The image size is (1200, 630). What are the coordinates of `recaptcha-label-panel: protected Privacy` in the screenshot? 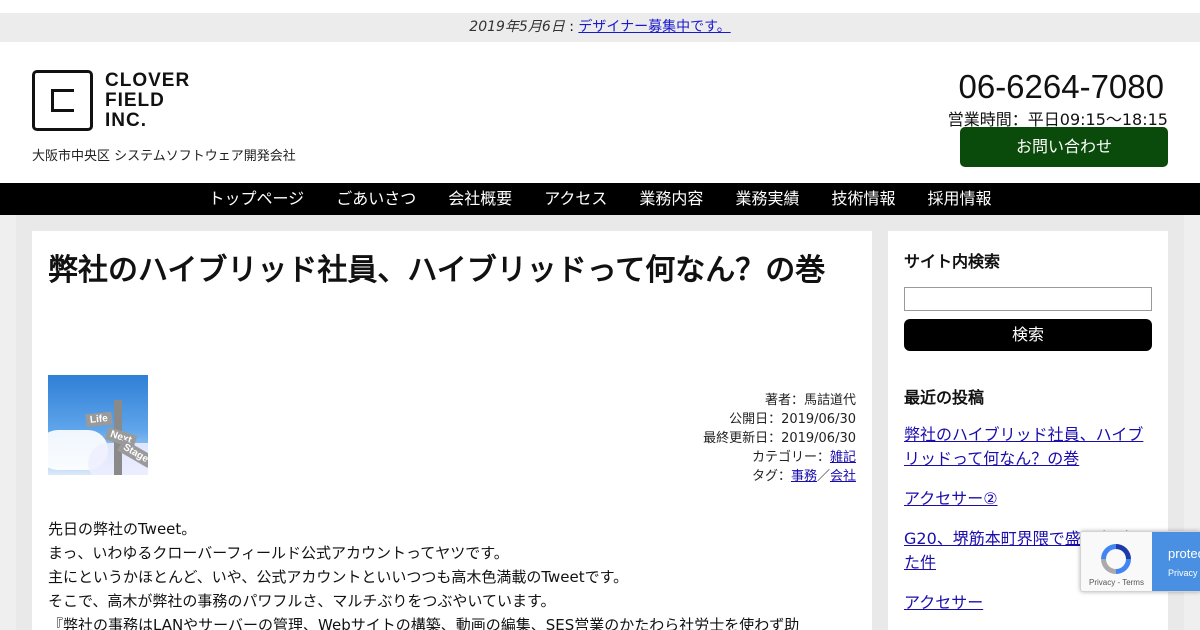 It's located at (1176, 561).